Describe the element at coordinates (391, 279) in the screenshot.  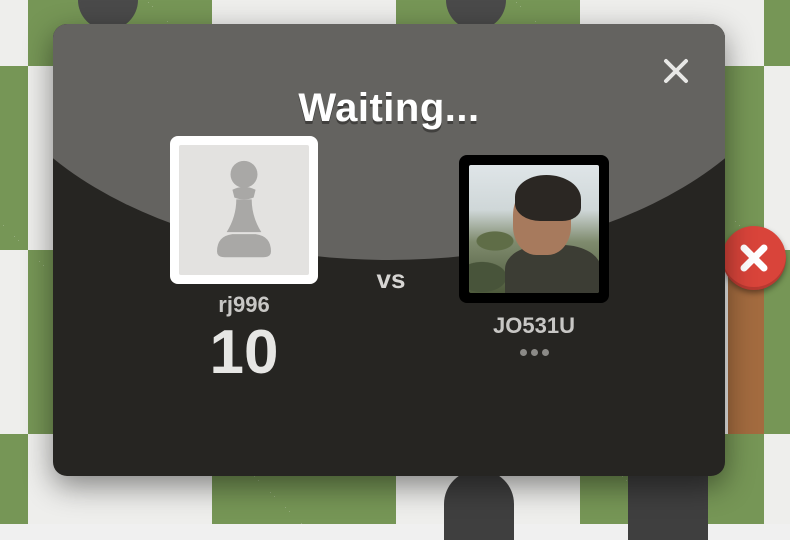
I see `vs-label: vs` at that location.